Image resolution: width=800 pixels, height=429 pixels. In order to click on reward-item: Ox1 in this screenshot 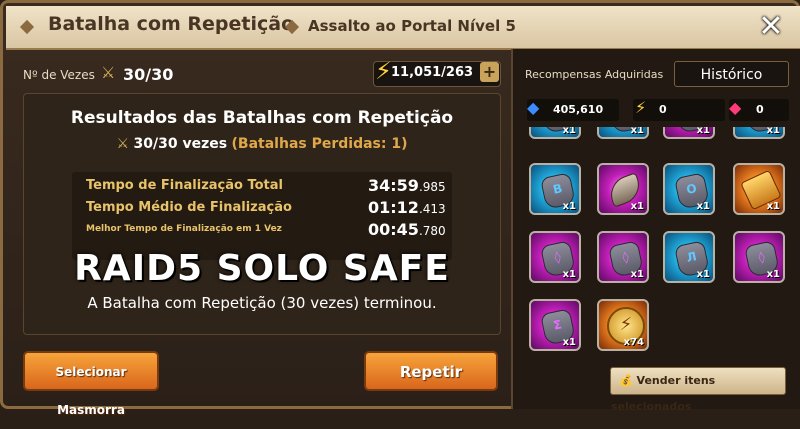, I will do `click(689, 189)`.